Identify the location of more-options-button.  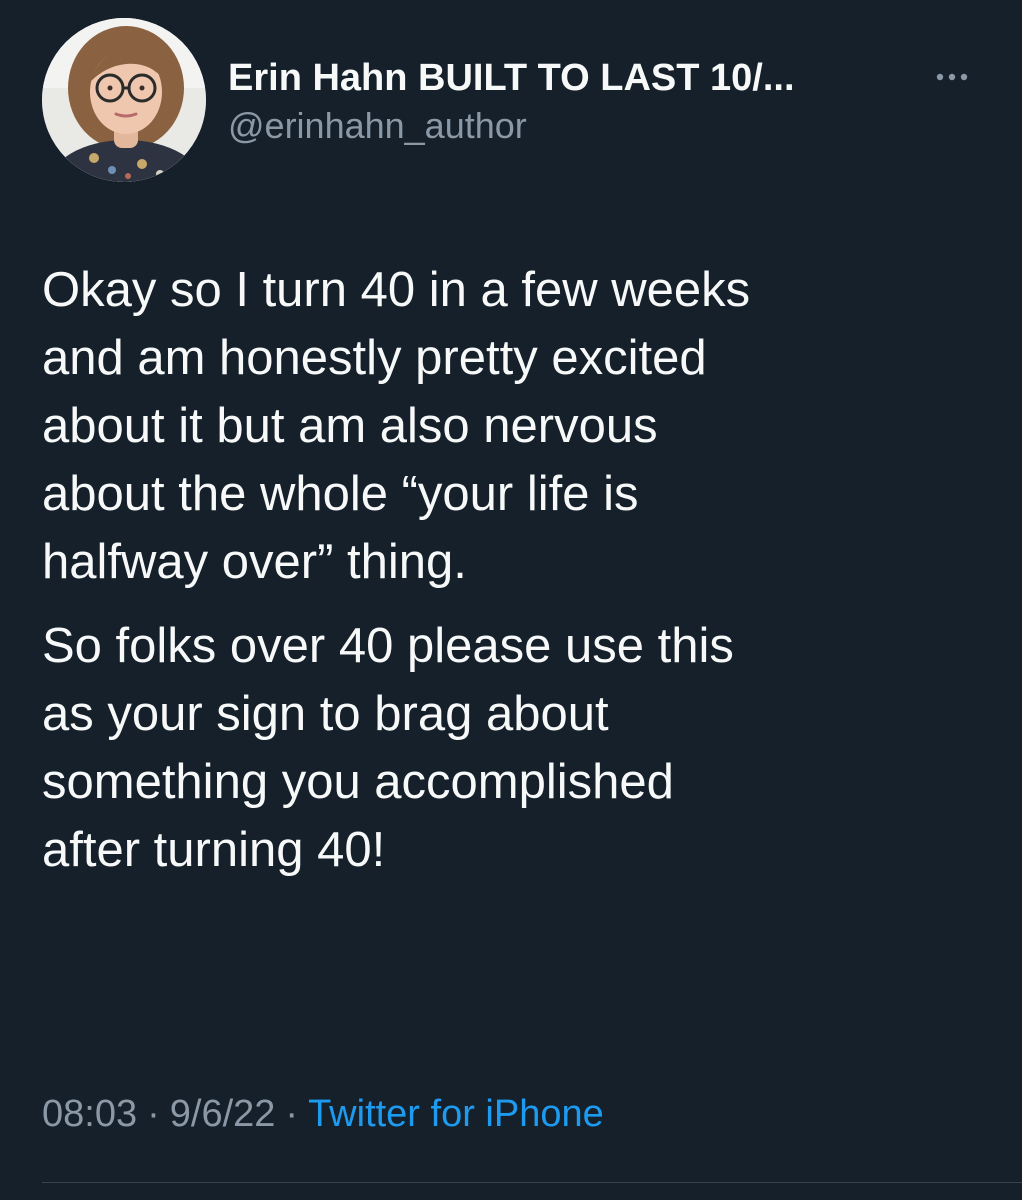
(952, 77).